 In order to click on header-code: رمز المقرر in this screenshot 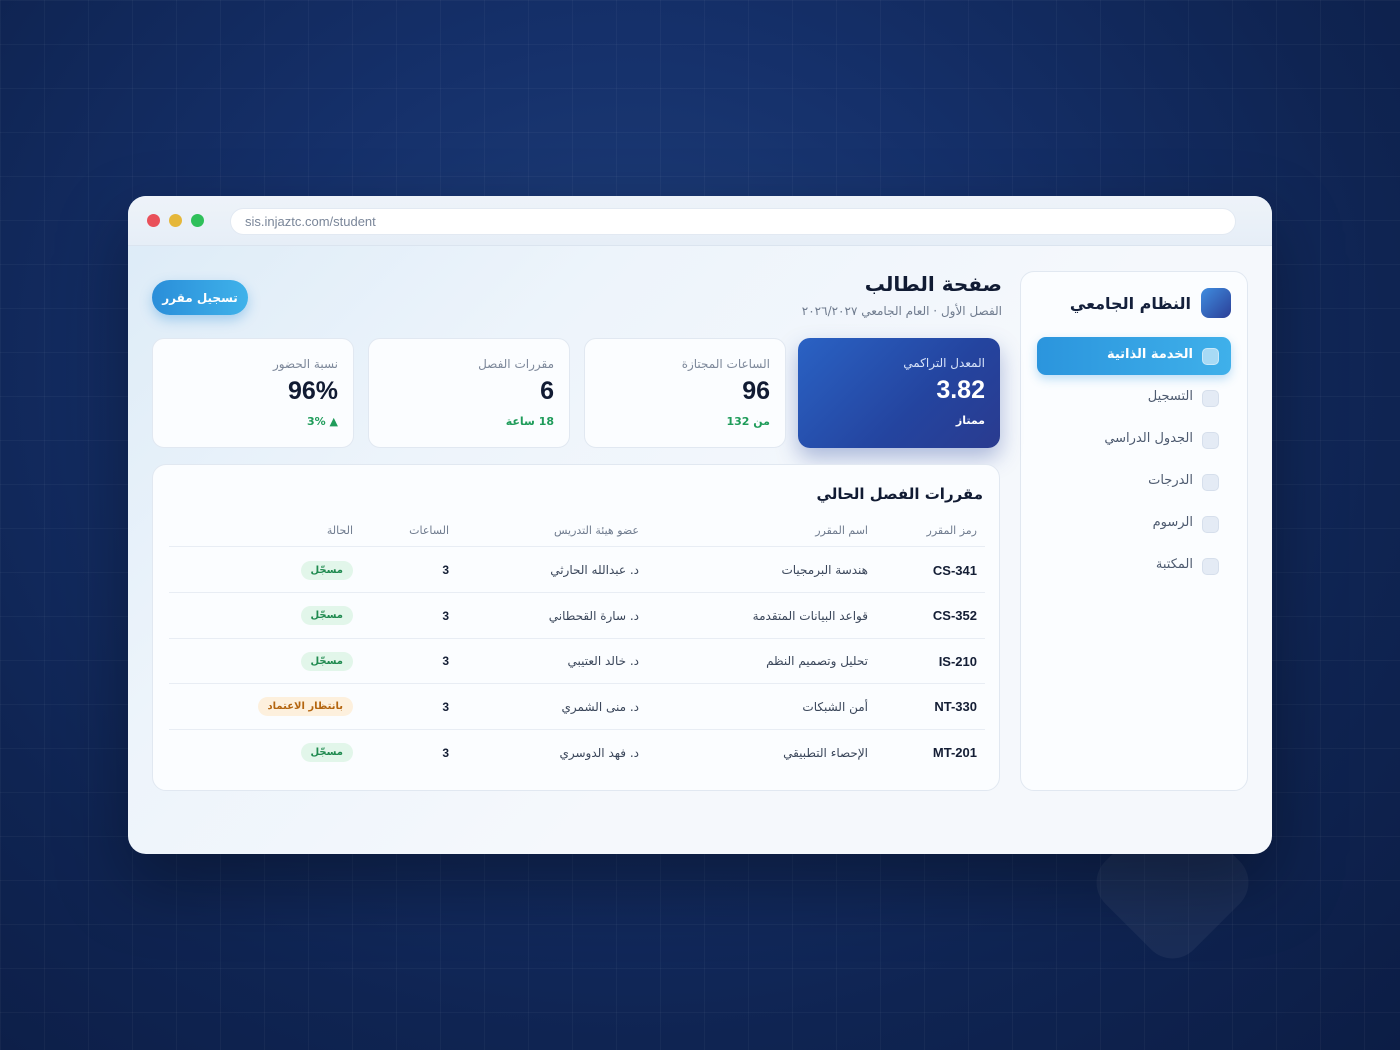, I will do `click(951, 530)`.